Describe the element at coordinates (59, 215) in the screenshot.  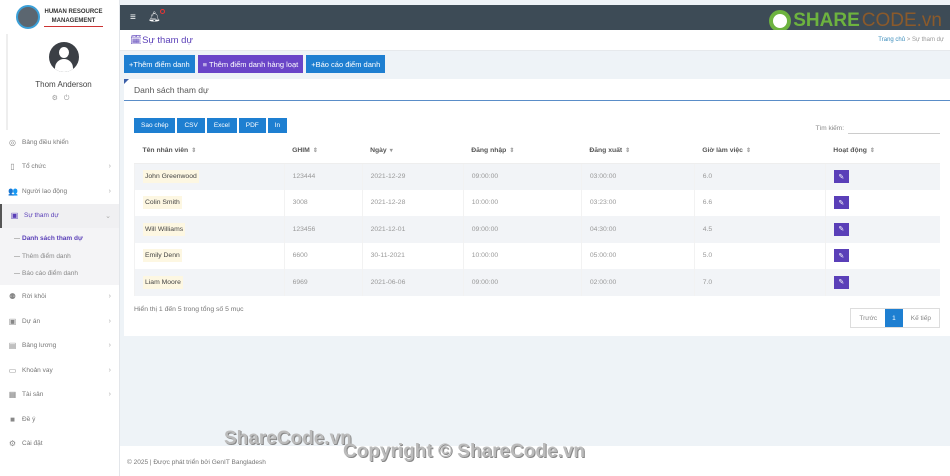
I see `sidebar-item: ▣ Sự tham dự ⌄` at that location.